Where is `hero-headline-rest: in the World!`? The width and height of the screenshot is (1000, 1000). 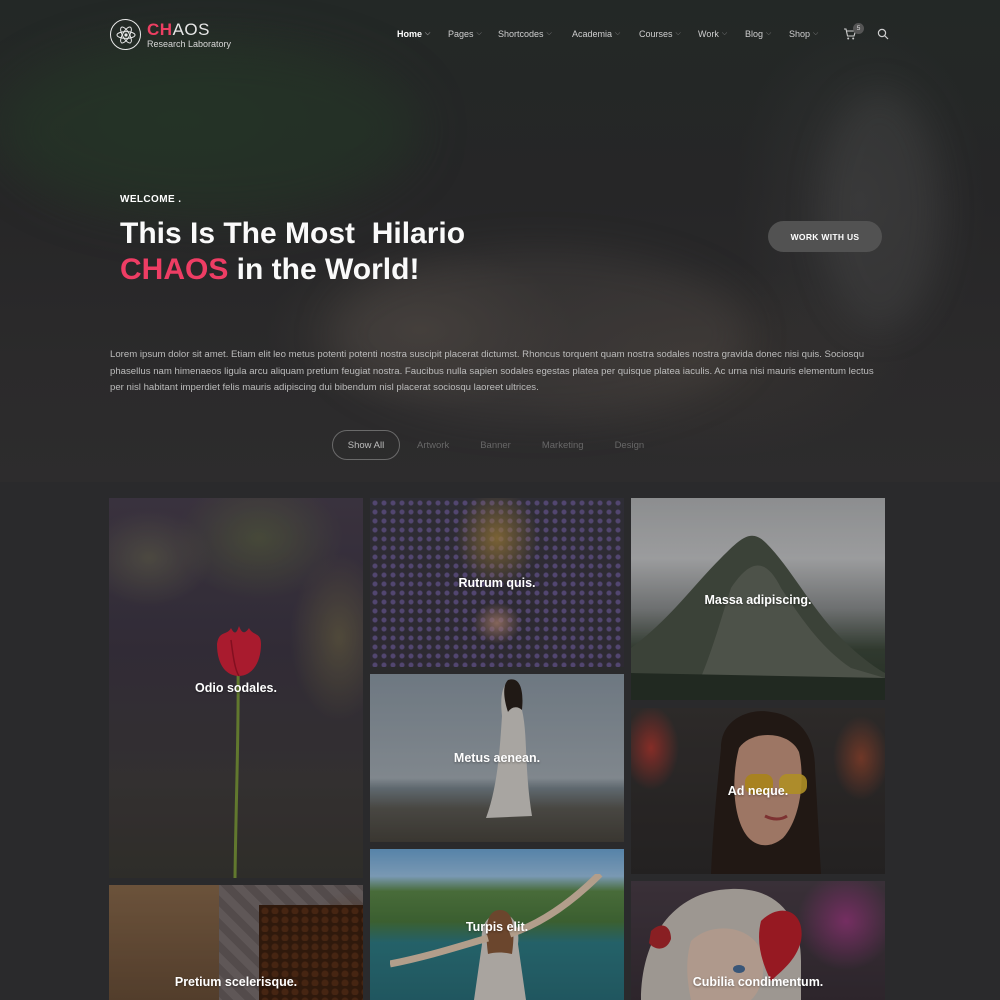 hero-headline-rest: in the World! is located at coordinates (324, 269).